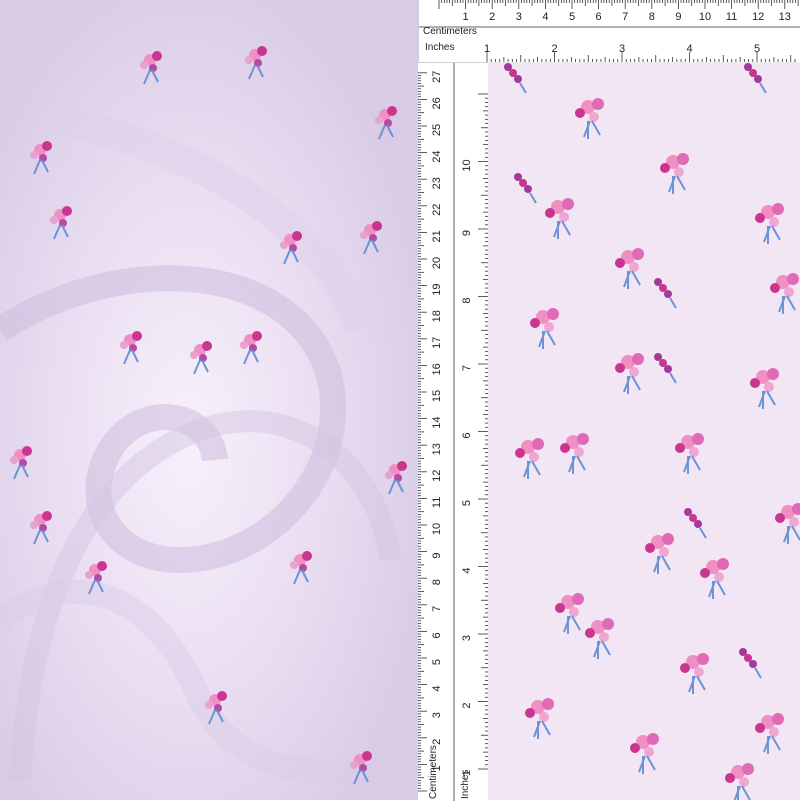  I want to click on ruler-left-cm-label: 5, so click(437, 662).